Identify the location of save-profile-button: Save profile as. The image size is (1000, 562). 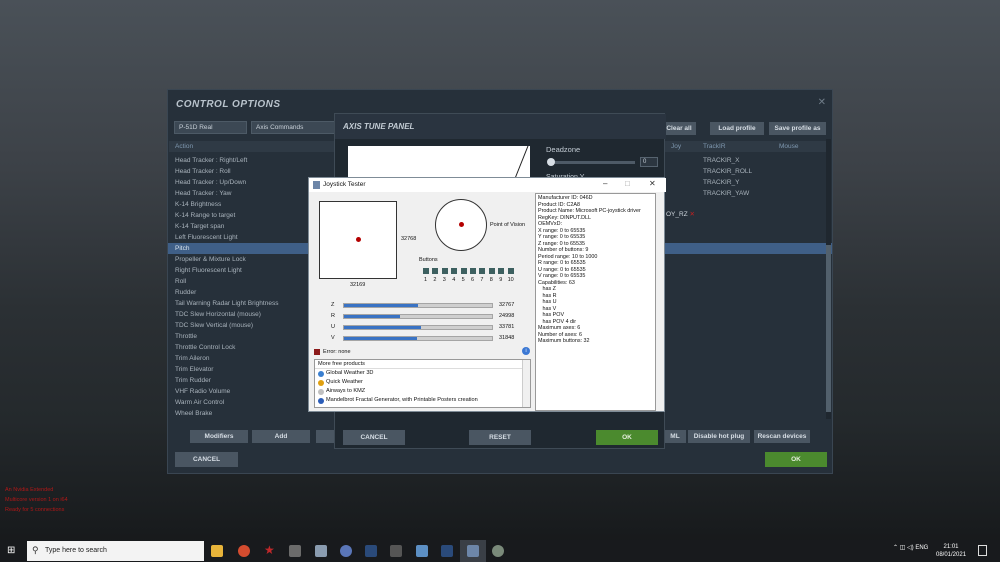
(797, 128).